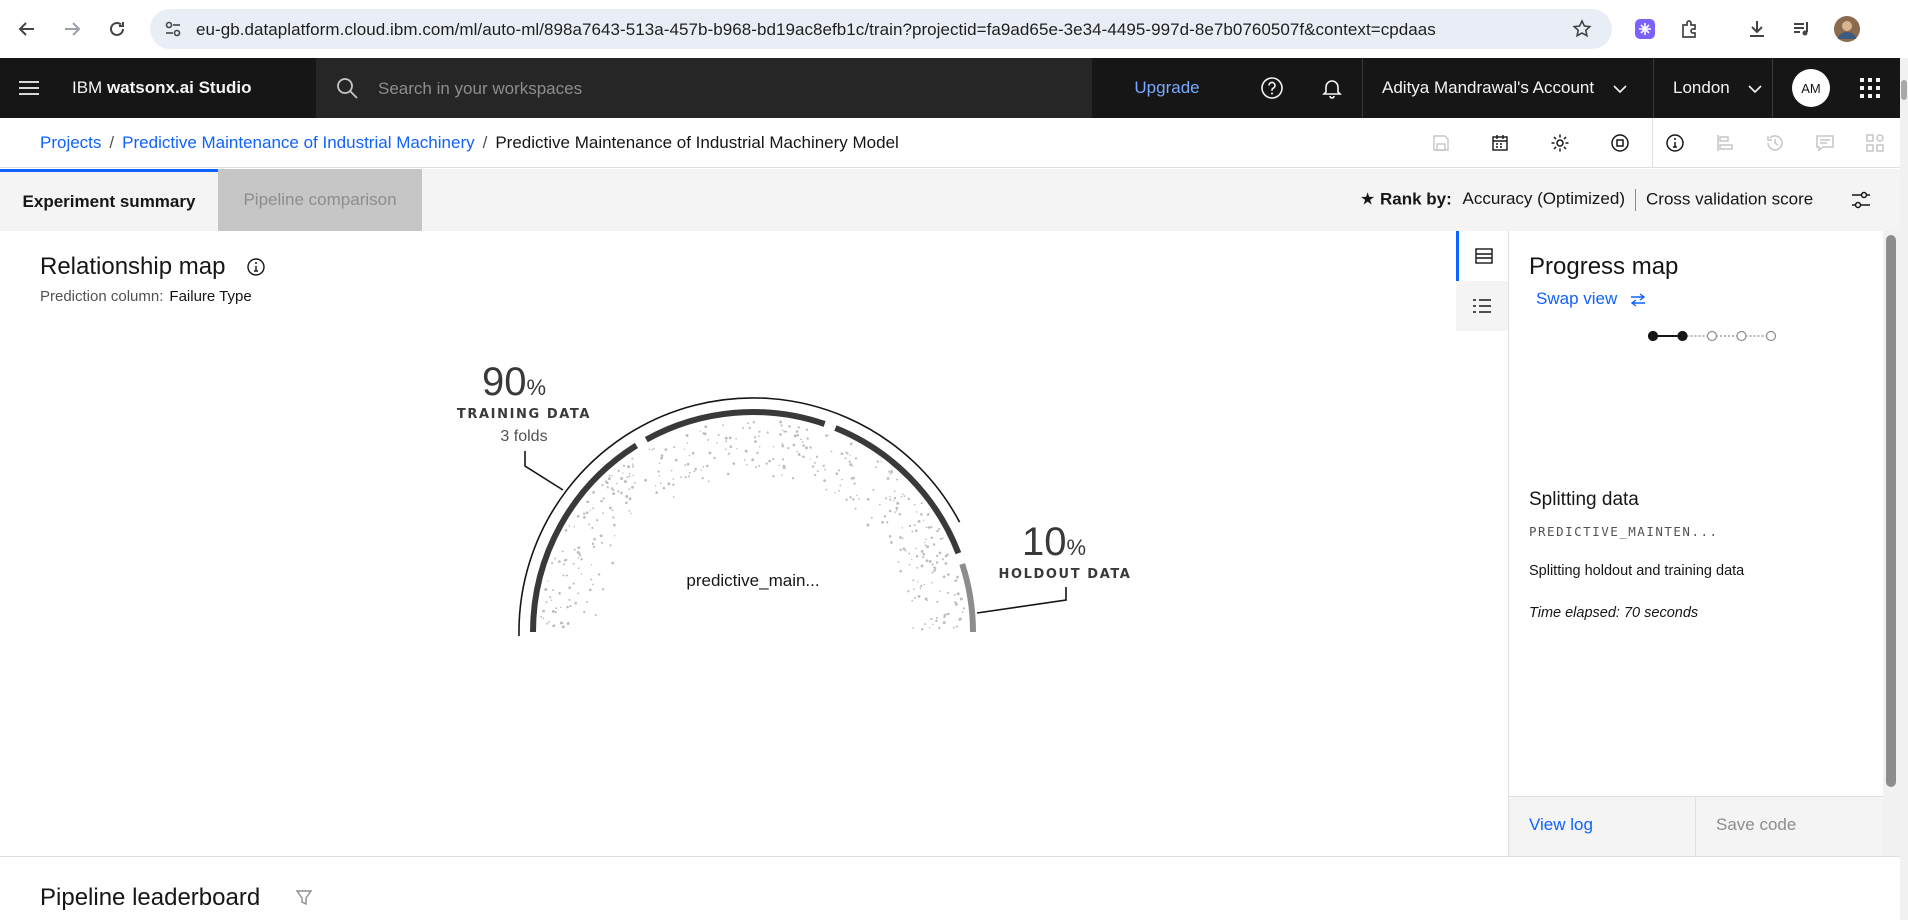 This screenshot has height=920, width=1908. What do you see at coordinates (173, 29) in the screenshot?
I see `site-info-icon` at bounding box center [173, 29].